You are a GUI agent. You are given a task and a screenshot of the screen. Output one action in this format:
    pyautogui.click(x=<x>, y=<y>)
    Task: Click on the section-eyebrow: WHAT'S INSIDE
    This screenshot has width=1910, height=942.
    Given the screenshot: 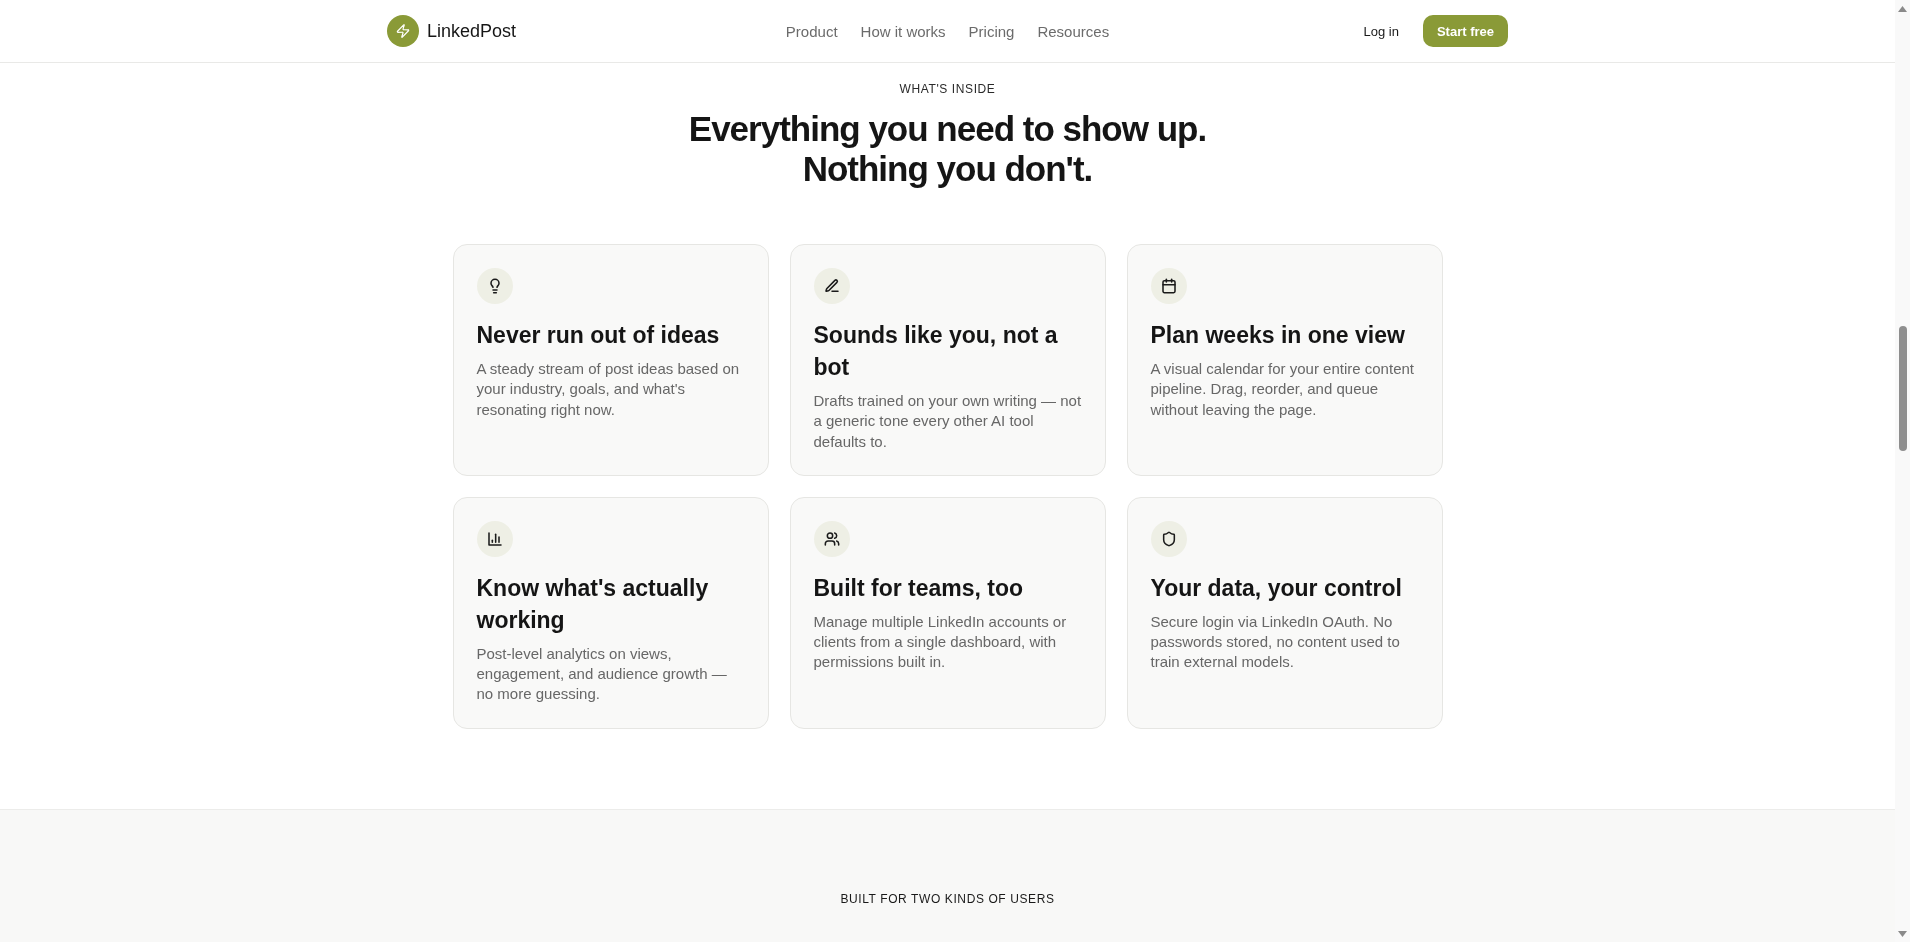 What is the action you would take?
    pyautogui.click(x=947, y=89)
    